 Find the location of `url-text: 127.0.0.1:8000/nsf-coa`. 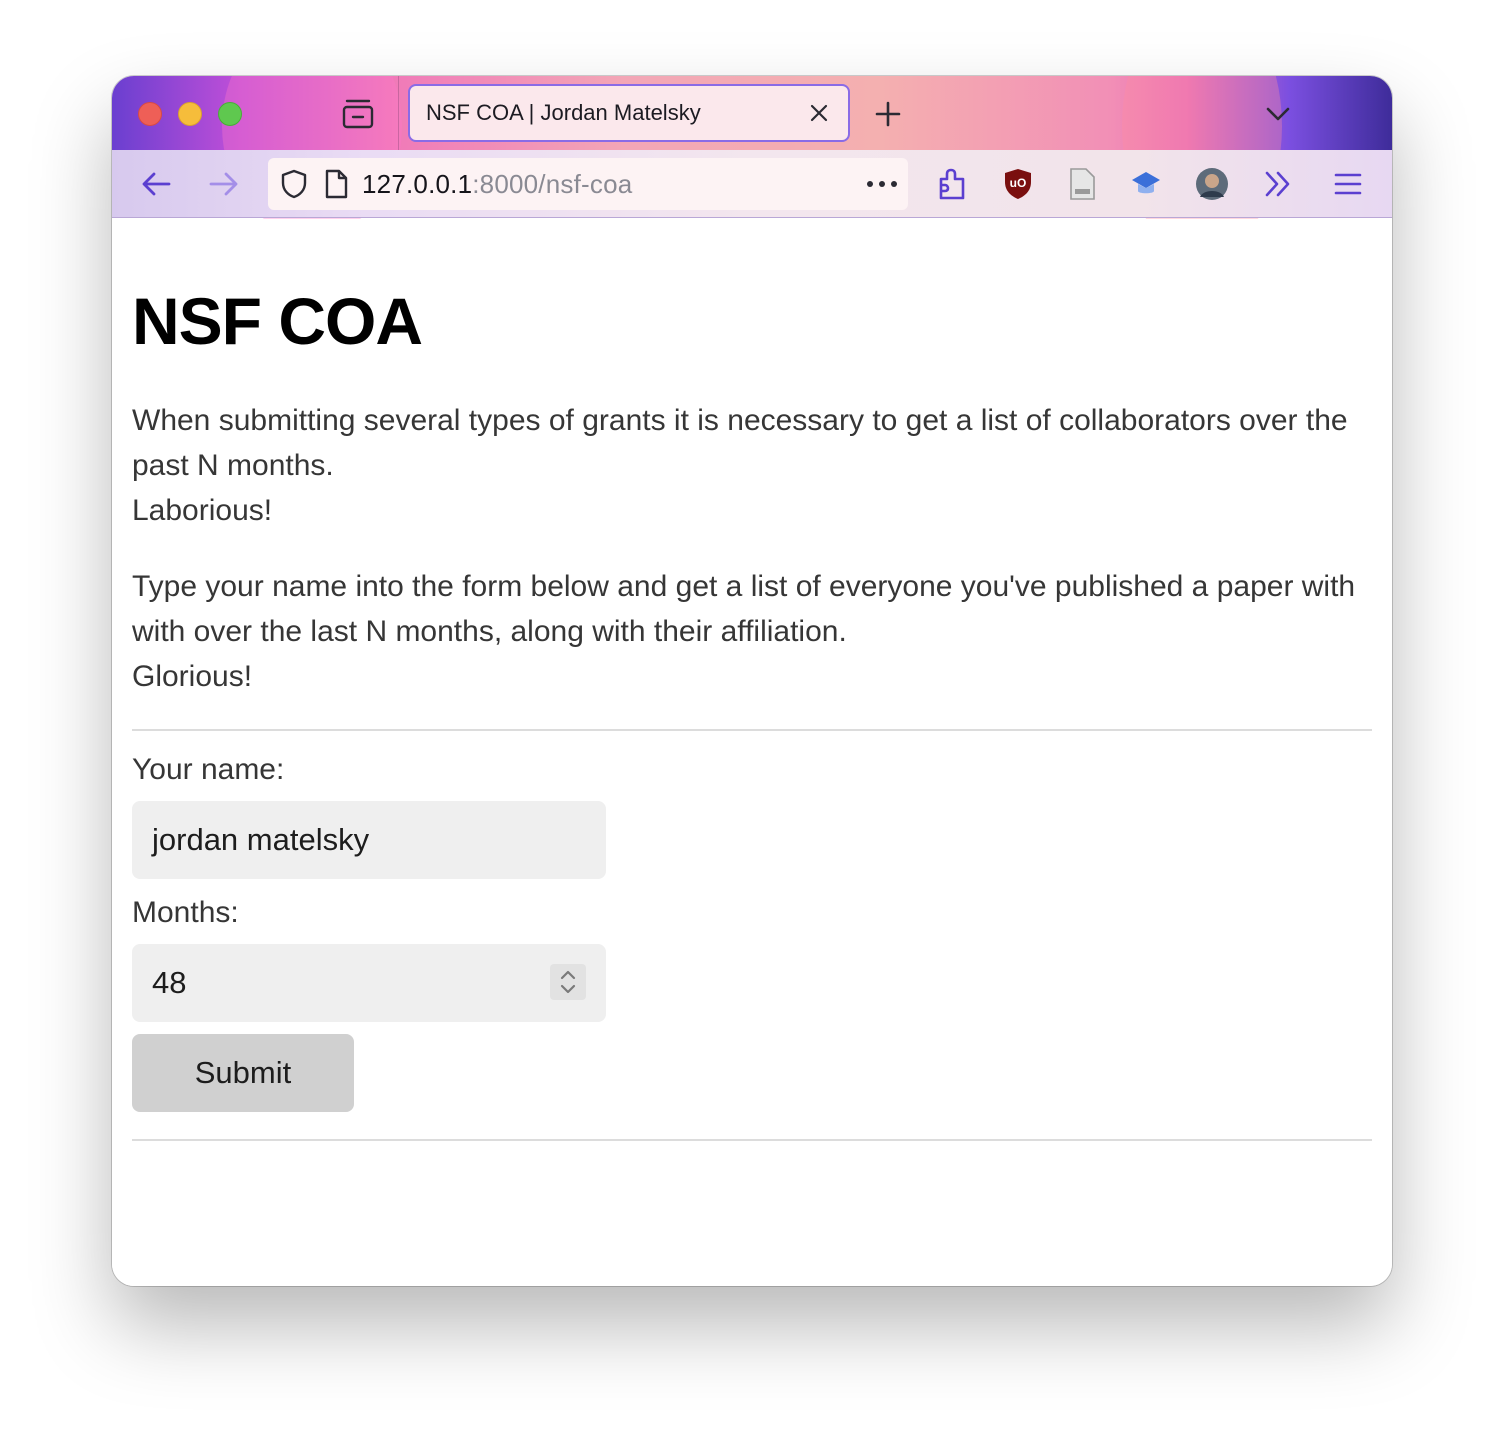

url-text: 127.0.0.1:8000/nsf-coa is located at coordinates (612, 184).